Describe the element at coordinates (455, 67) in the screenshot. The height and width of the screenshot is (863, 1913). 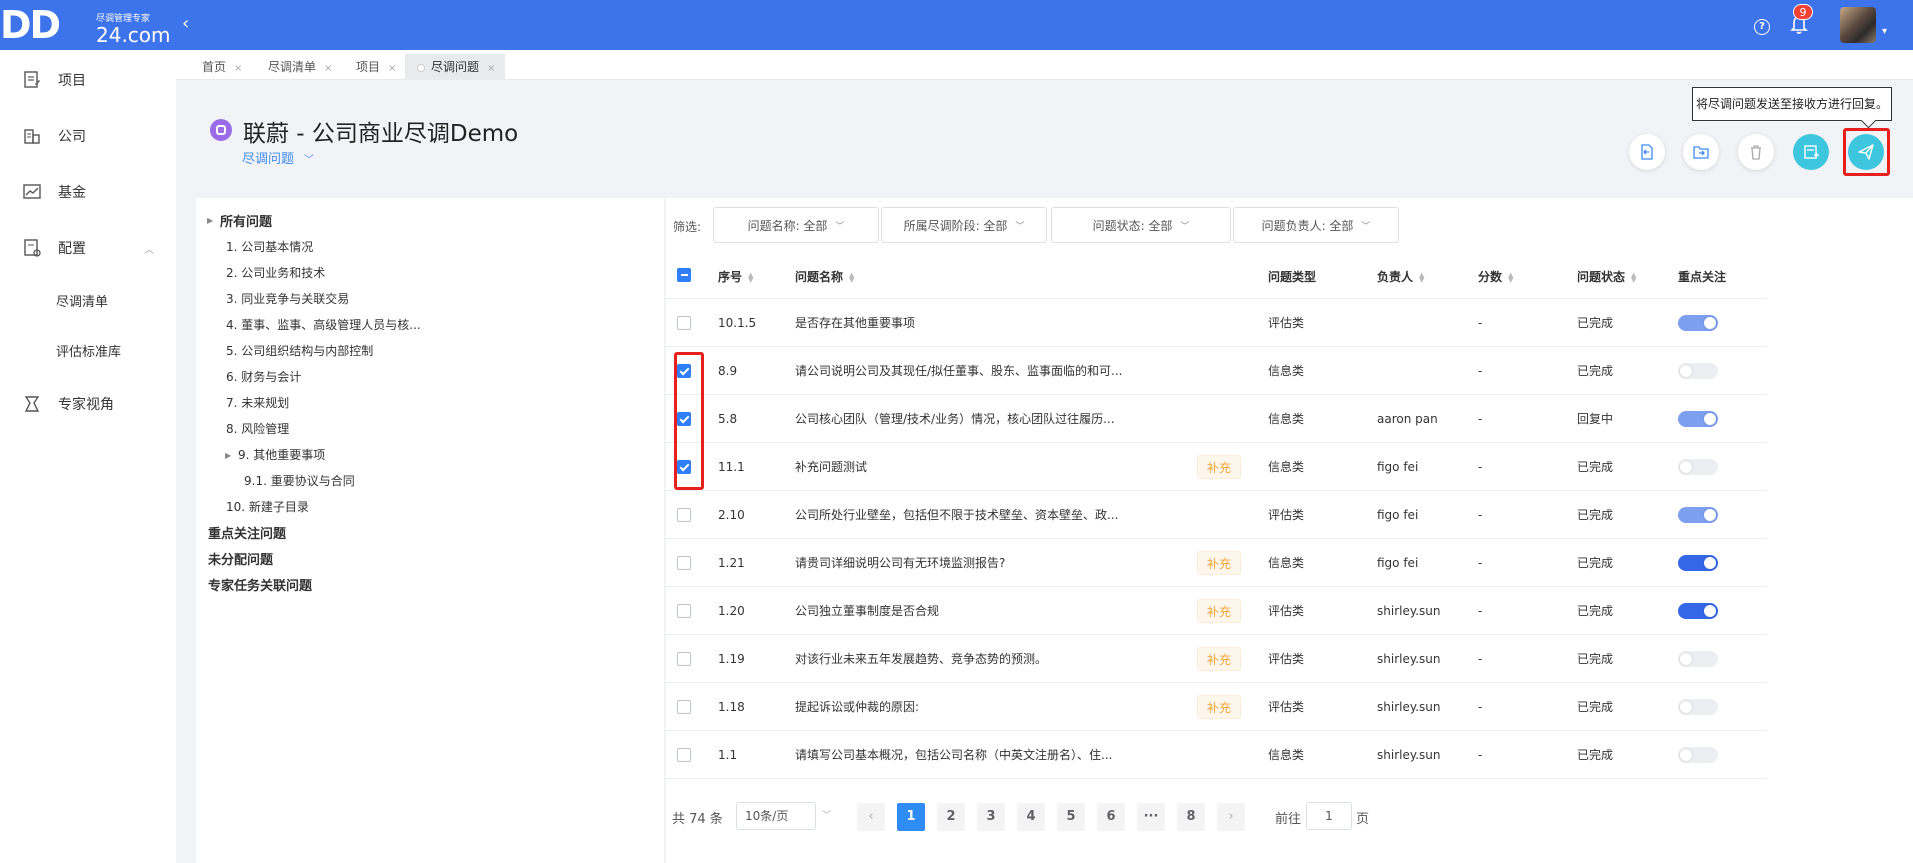
I see `tab-dd-questions: 尽调问题 ×` at that location.